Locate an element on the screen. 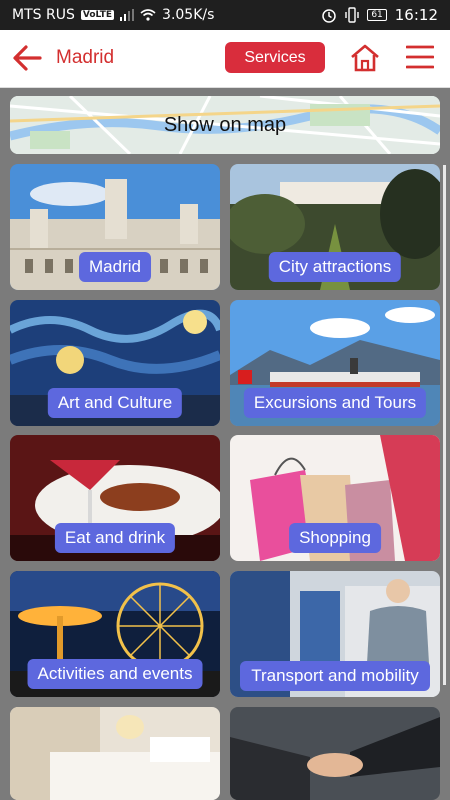 This screenshot has height=800, width=450. tile-label: Madrid is located at coordinates (115, 267).